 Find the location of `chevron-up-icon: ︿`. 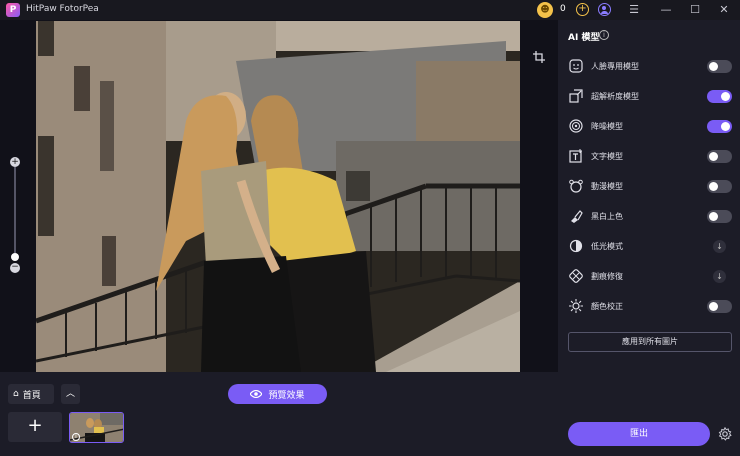

chevron-up-icon: ︿ is located at coordinates (70, 394).